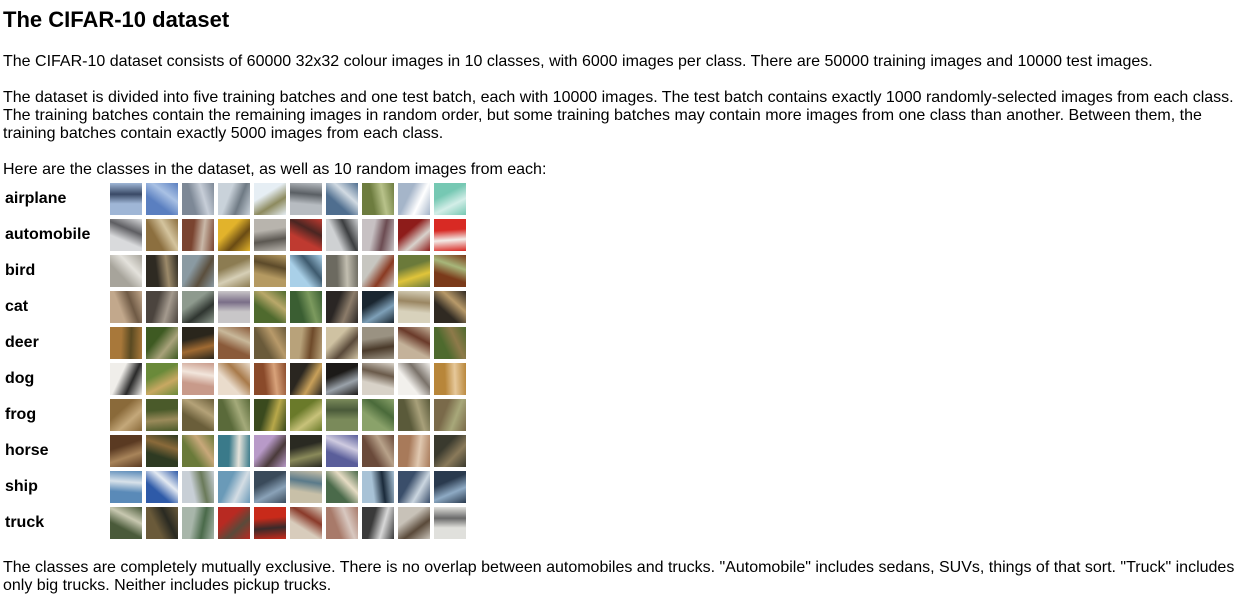  What do you see at coordinates (56, 487) in the screenshot?
I see `class-label-cell: ship` at bounding box center [56, 487].